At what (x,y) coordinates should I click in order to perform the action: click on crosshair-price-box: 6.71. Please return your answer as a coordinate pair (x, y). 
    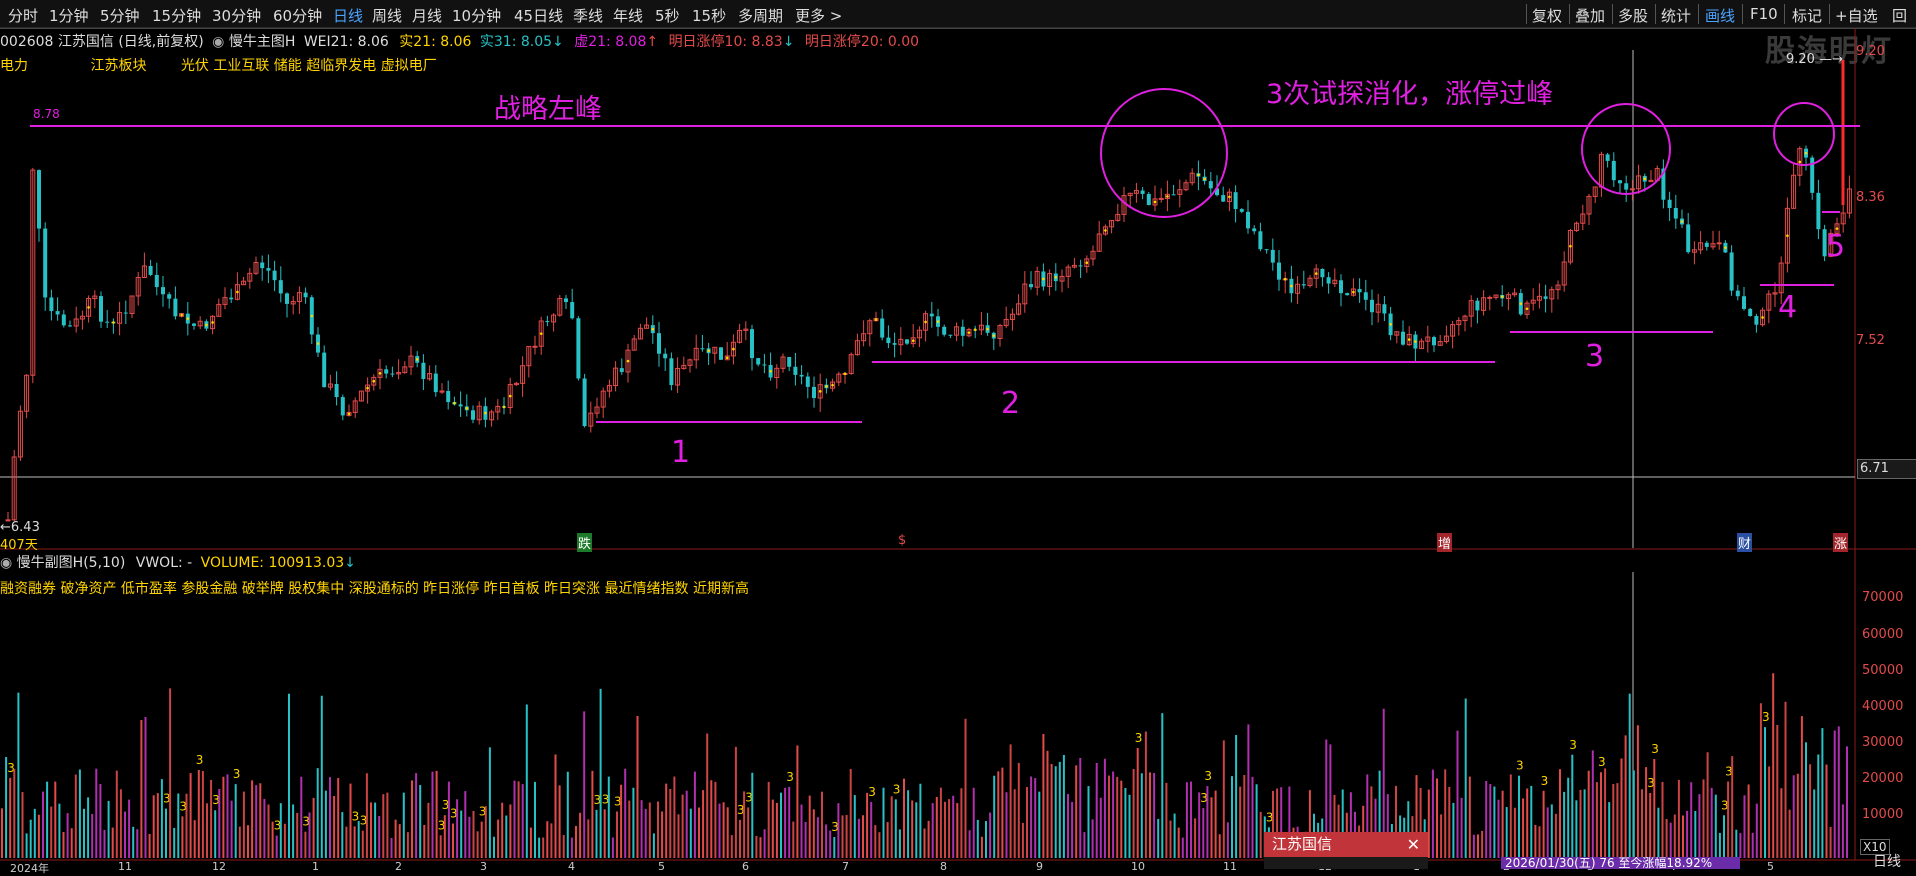
    Looking at the image, I should click on (1886, 469).